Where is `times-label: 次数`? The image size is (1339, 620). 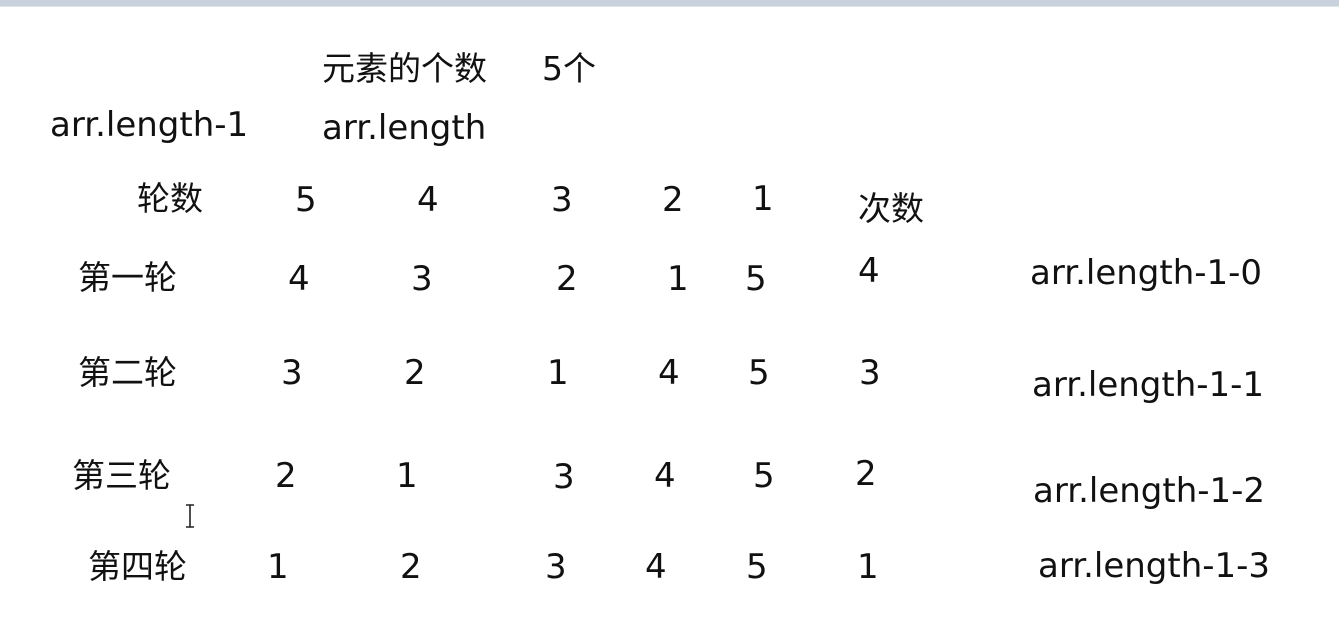 times-label: 次数 is located at coordinates (891, 208).